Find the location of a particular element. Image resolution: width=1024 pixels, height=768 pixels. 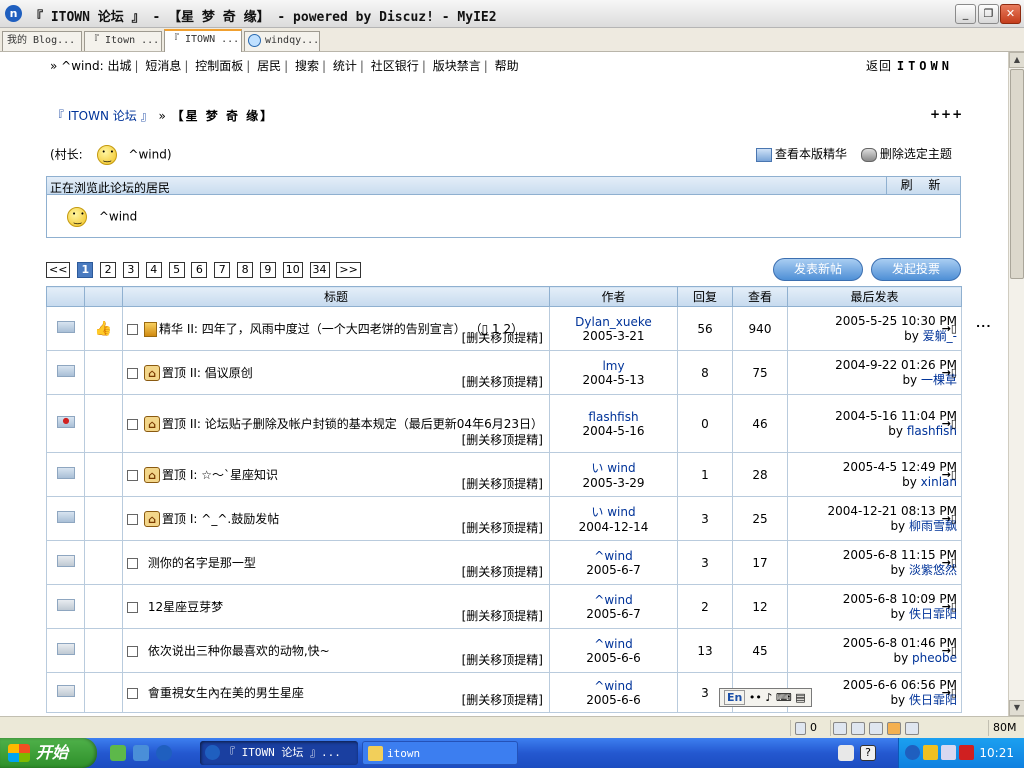

tray-antivirus-icon is located at coordinates (966, 752).